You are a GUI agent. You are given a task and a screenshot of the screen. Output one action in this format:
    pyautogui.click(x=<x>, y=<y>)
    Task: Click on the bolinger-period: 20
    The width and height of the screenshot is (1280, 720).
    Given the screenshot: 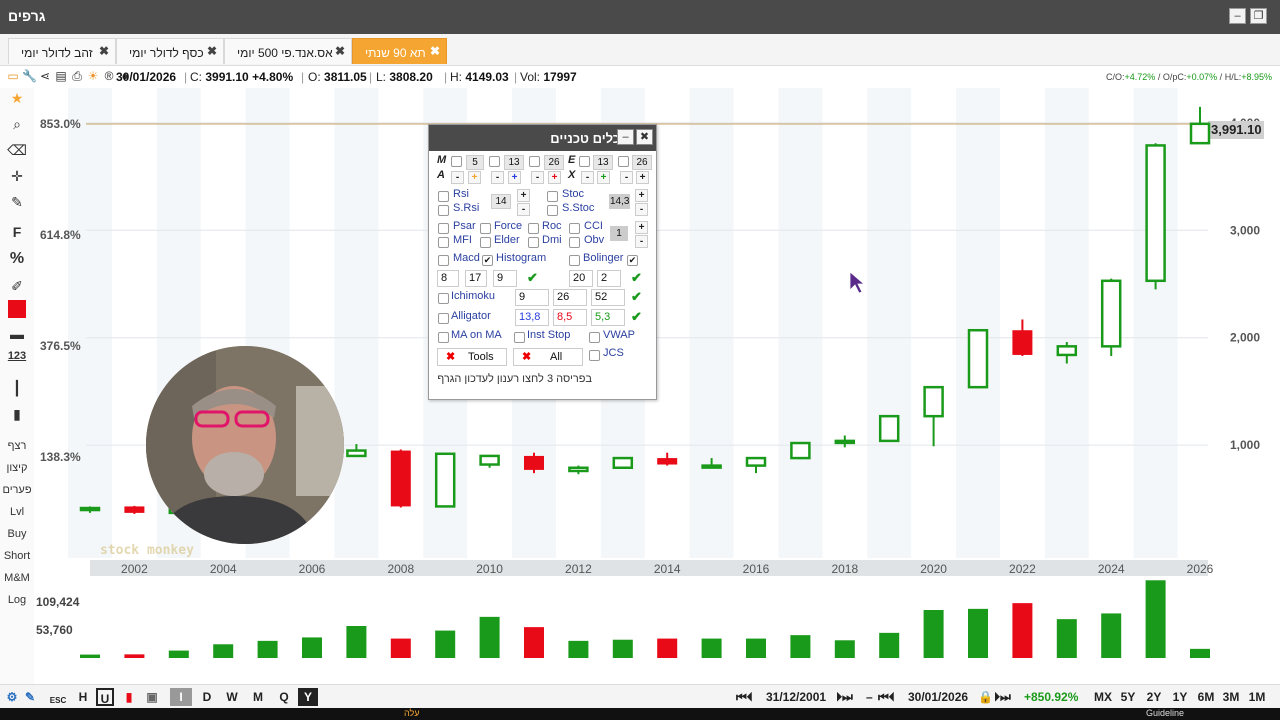 What is the action you would take?
    pyautogui.click(x=581, y=278)
    